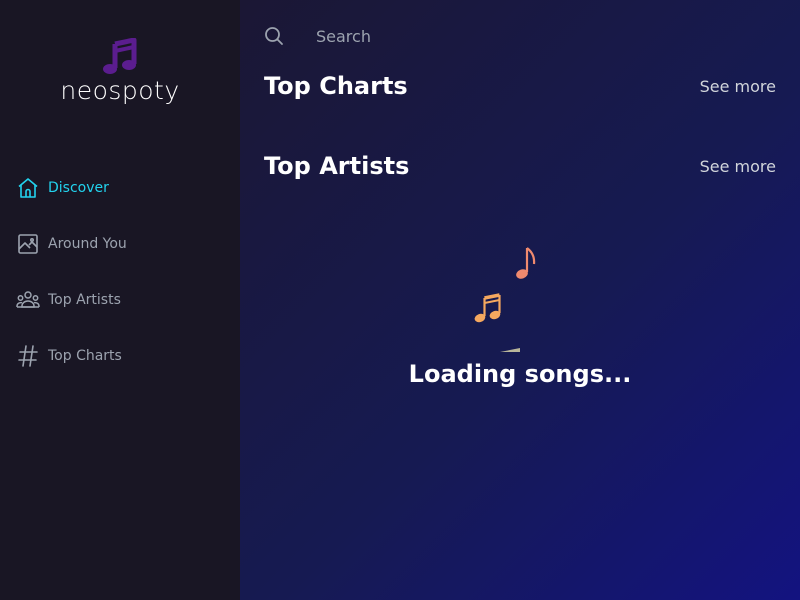 This screenshot has height=600, width=800. What do you see at coordinates (505, 299) in the screenshot?
I see `music-notes-loader-icon` at bounding box center [505, 299].